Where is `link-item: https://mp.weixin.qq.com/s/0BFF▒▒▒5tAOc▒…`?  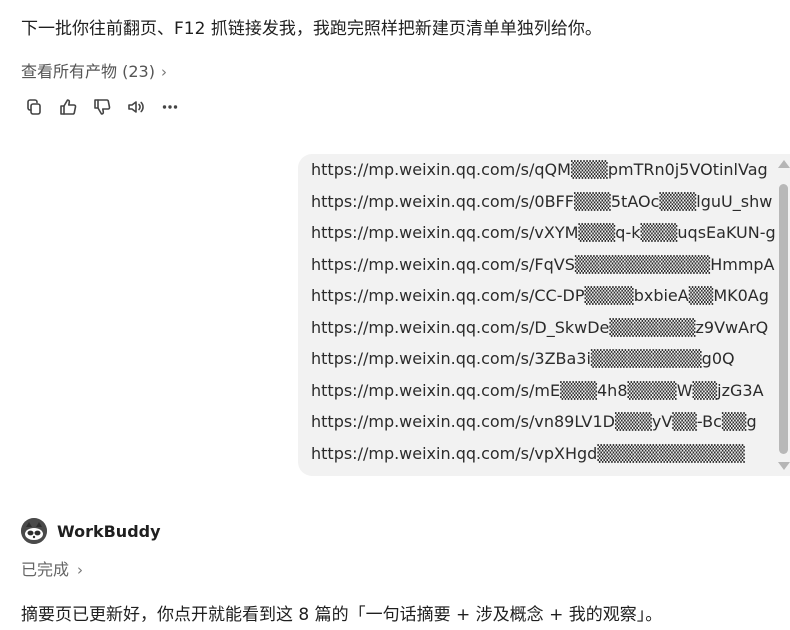
link-item: https://mp.weixin.qq.com/s/0BFF▒▒▒5tAOc▒… is located at coordinates (543, 207).